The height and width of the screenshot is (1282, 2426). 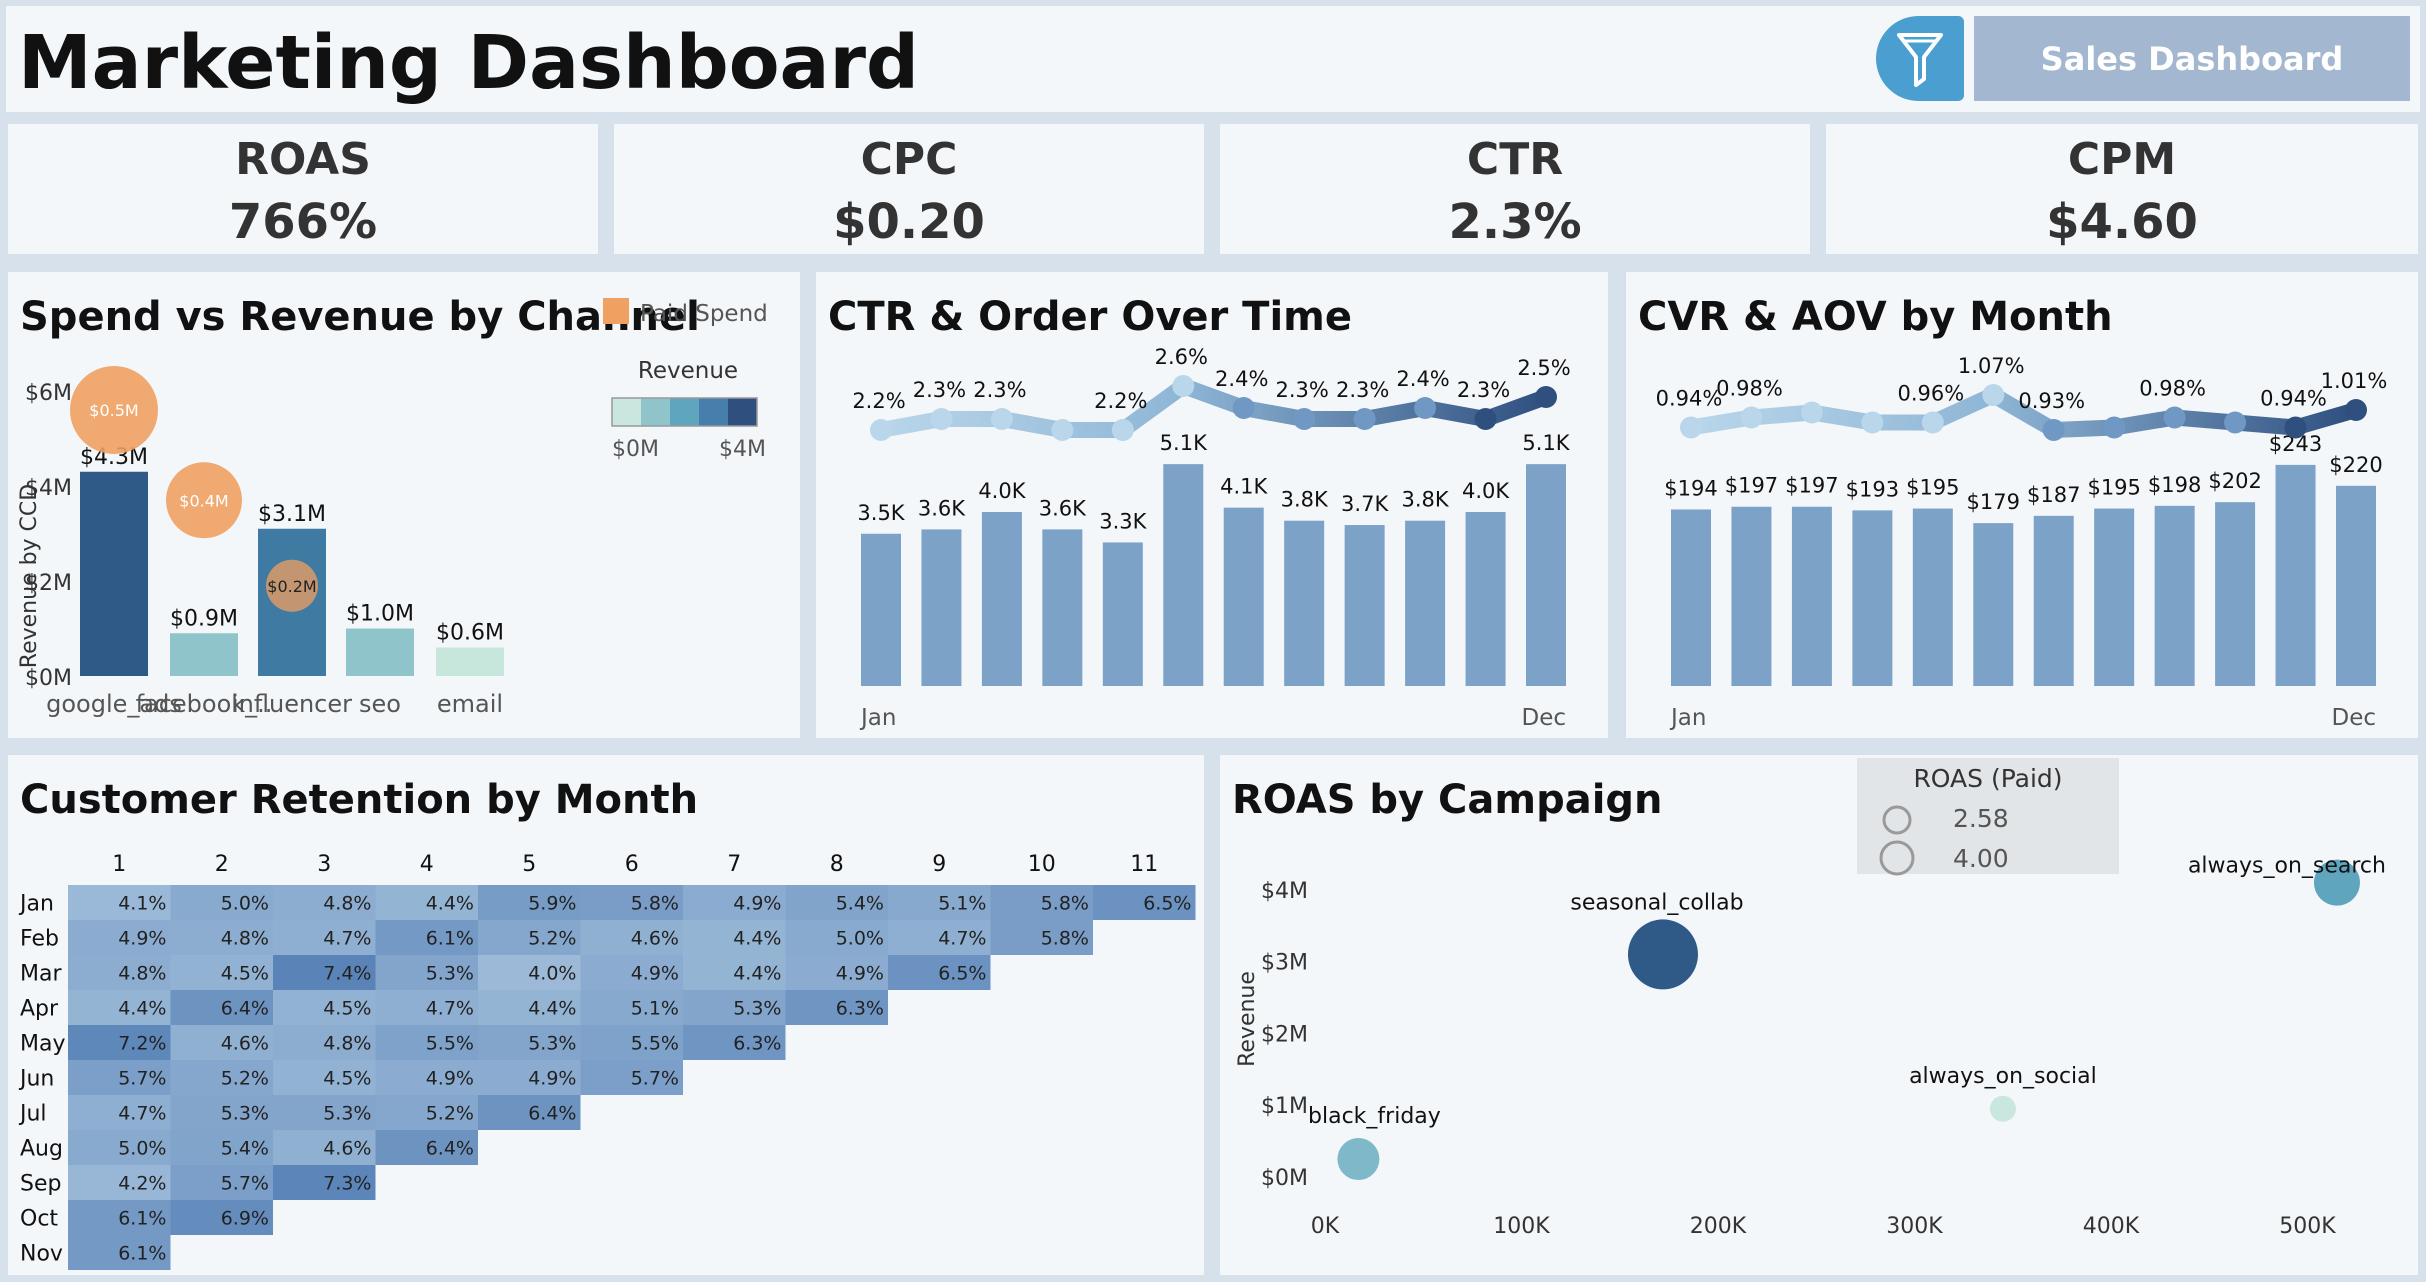 I want to click on heatmap-cell-label: 4.8%, so click(x=347, y=904).